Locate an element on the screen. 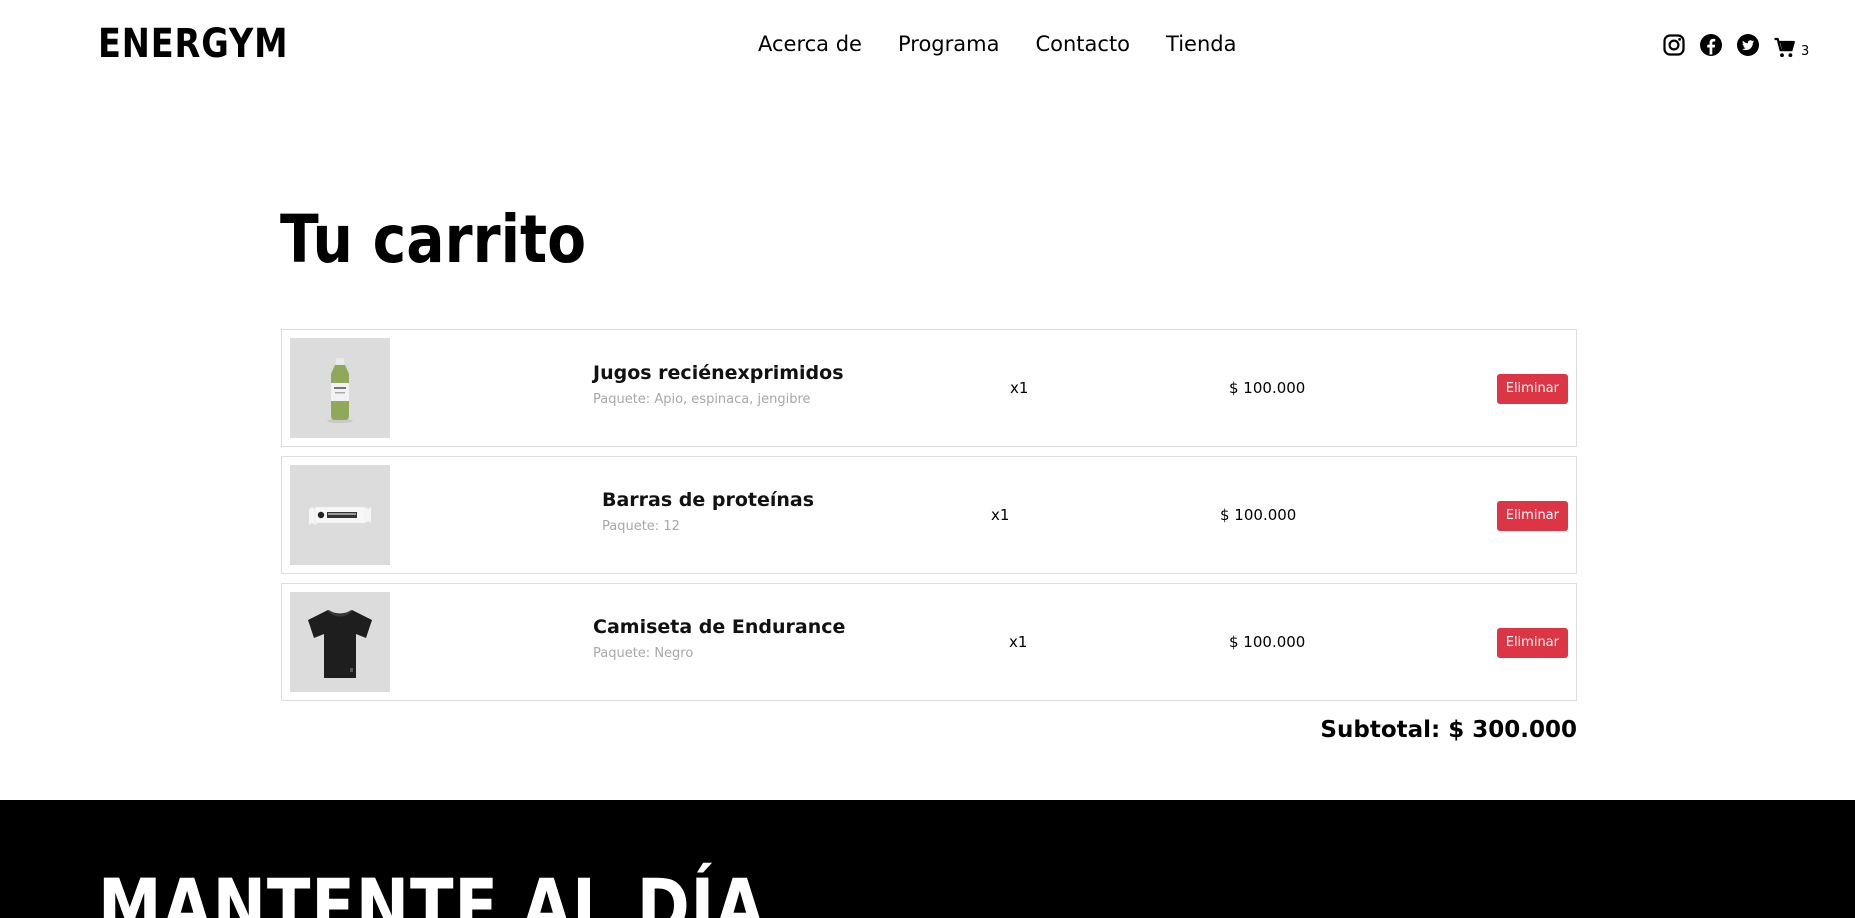 This screenshot has height=918, width=1855. product-image-protein-bar is located at coordinates (340, 515).